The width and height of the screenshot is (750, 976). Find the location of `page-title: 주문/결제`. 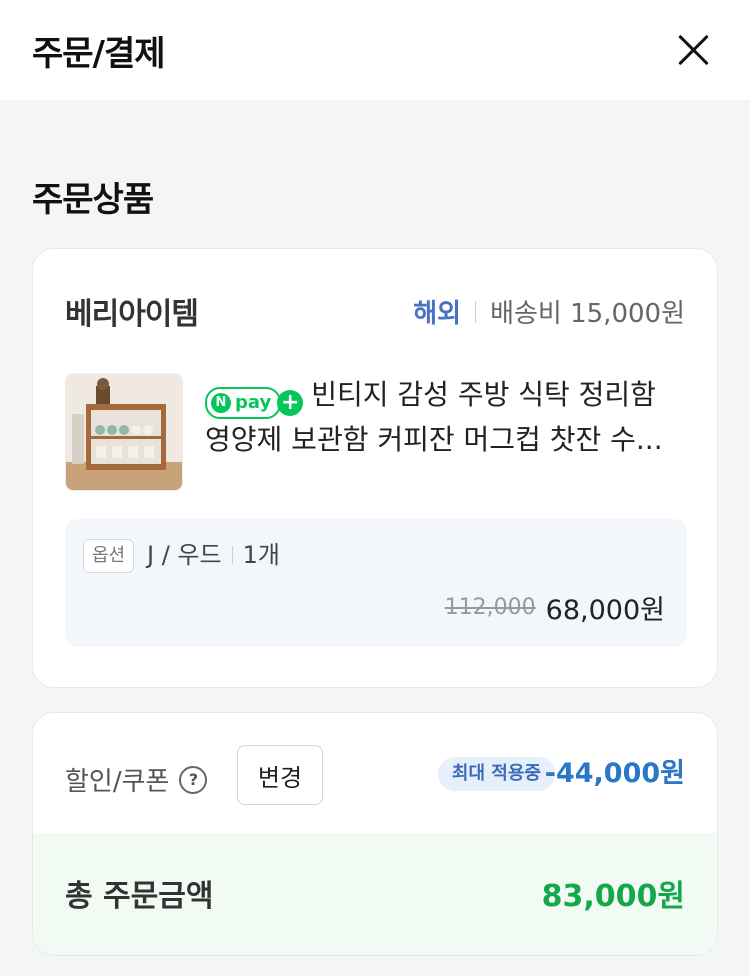

page-title: 주문/결제 is located at coordinates (99, 54).